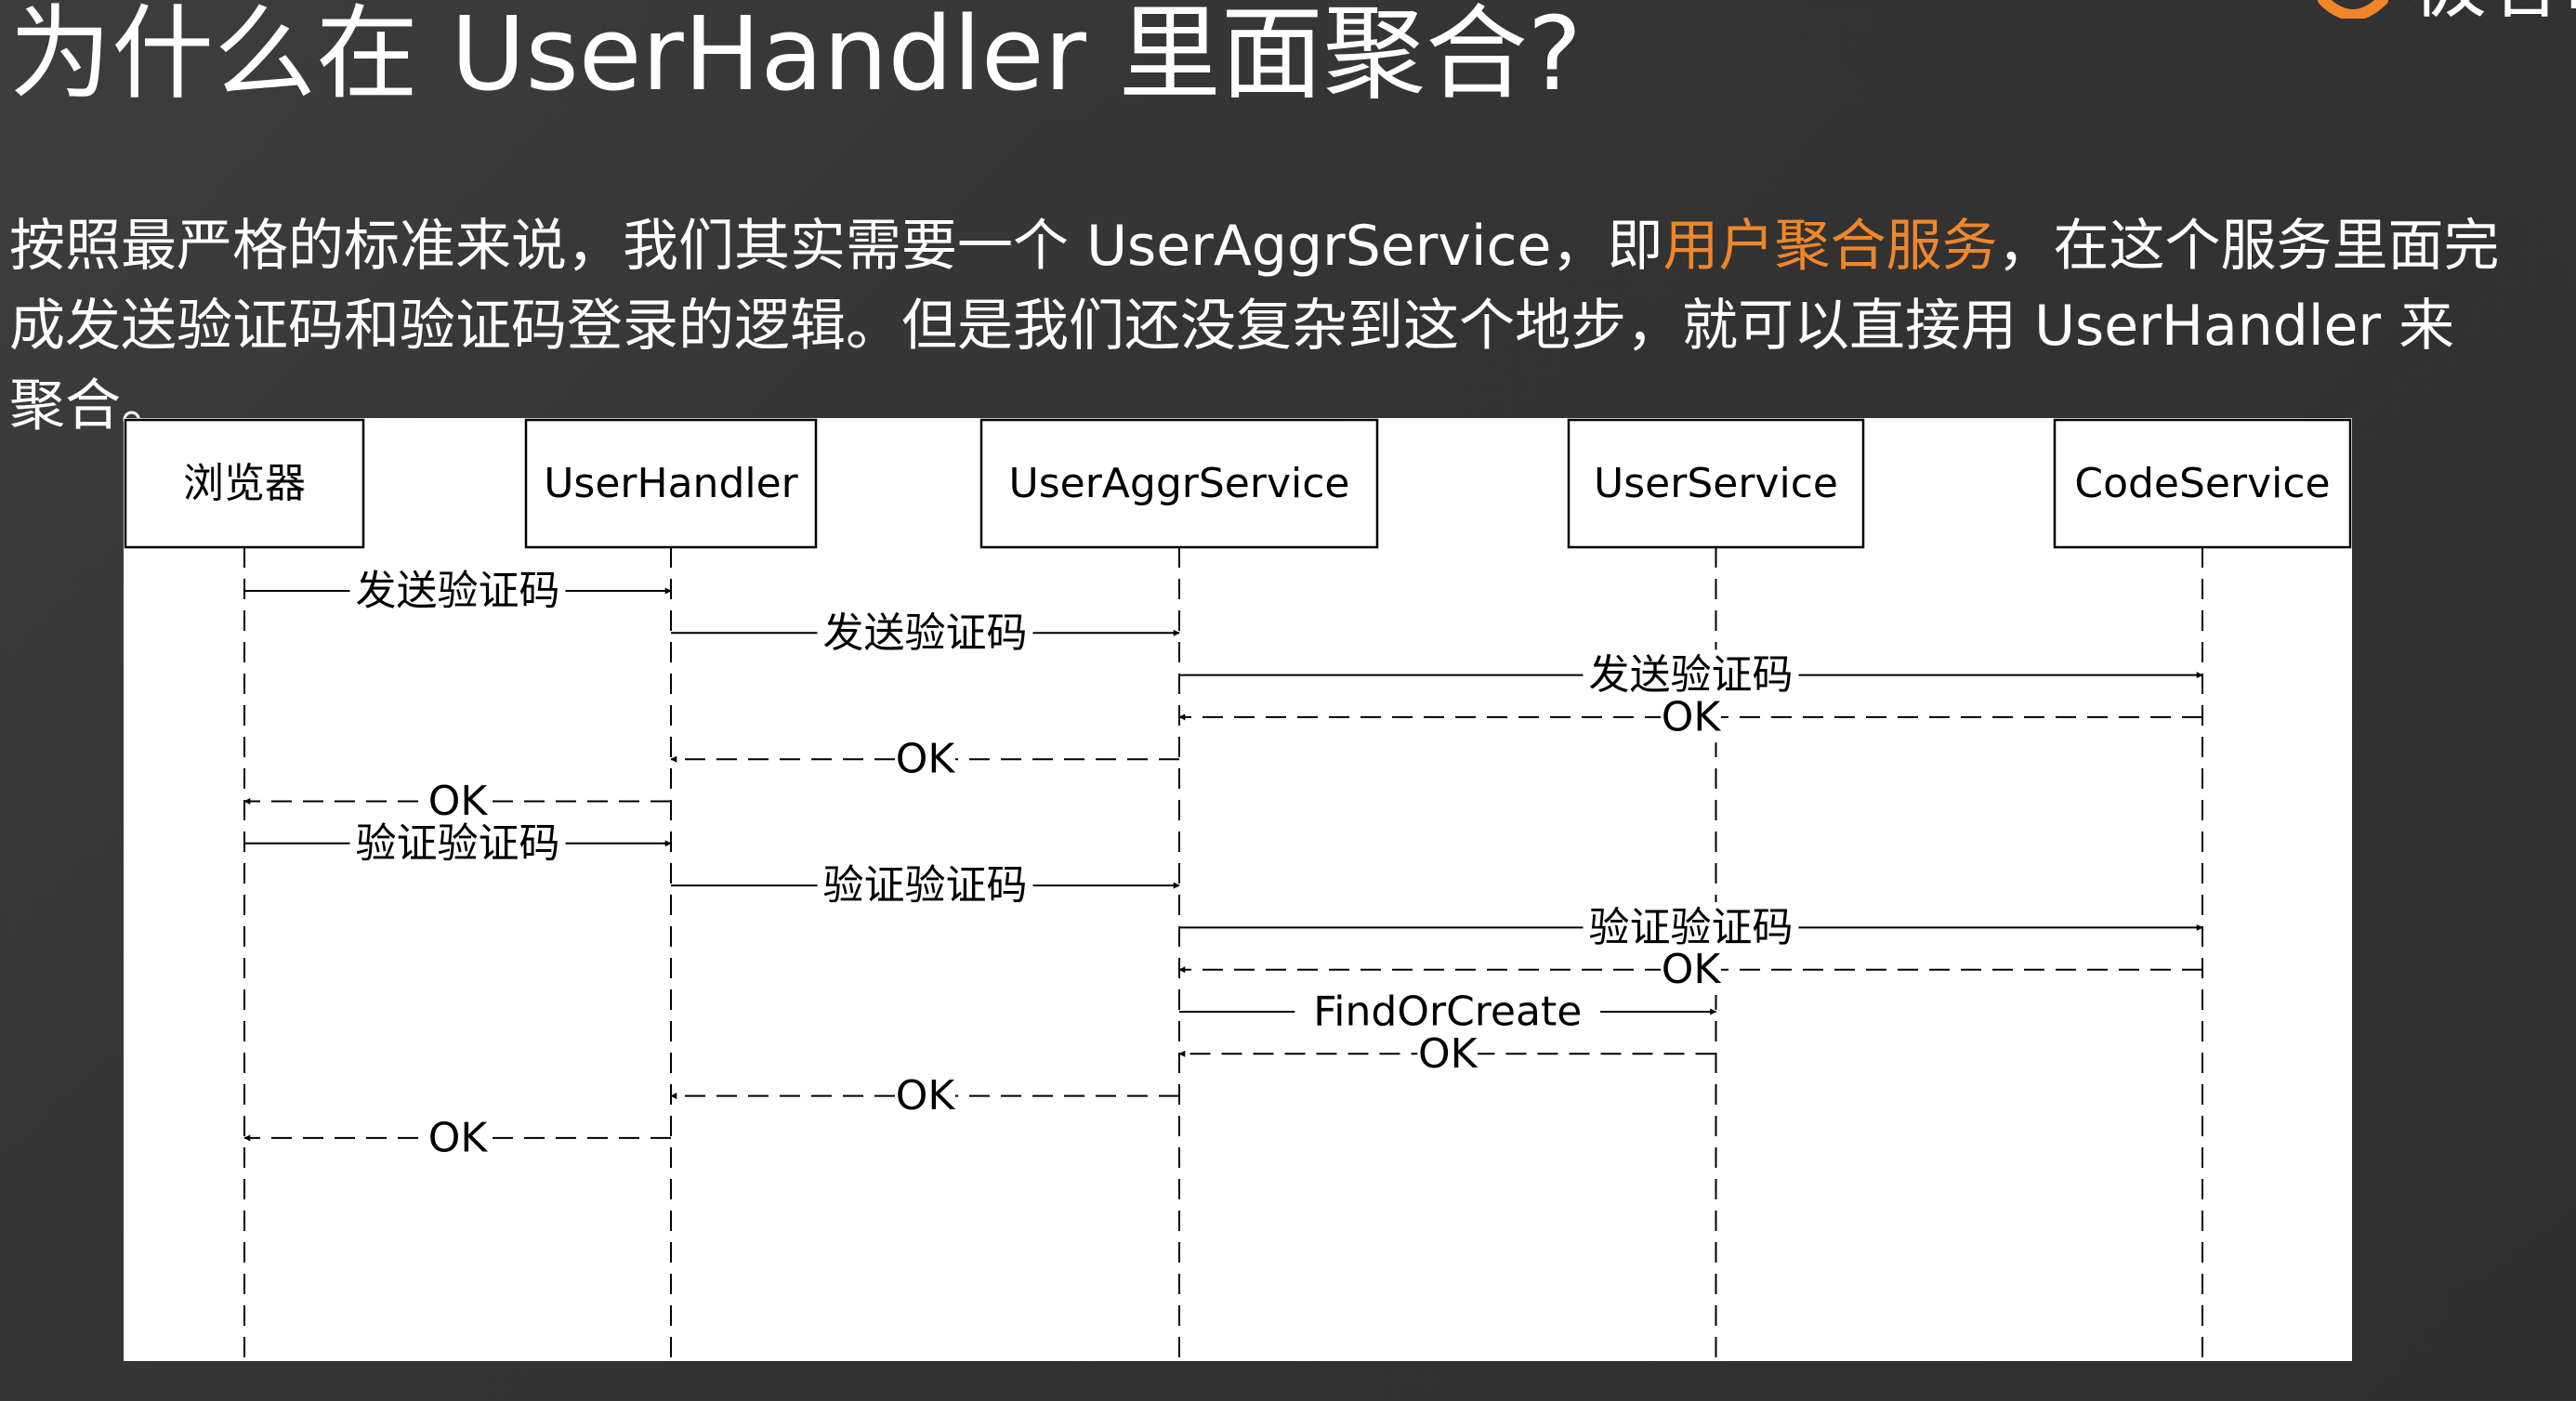  I want to click on message-label-5: OK, so click(458, 801).